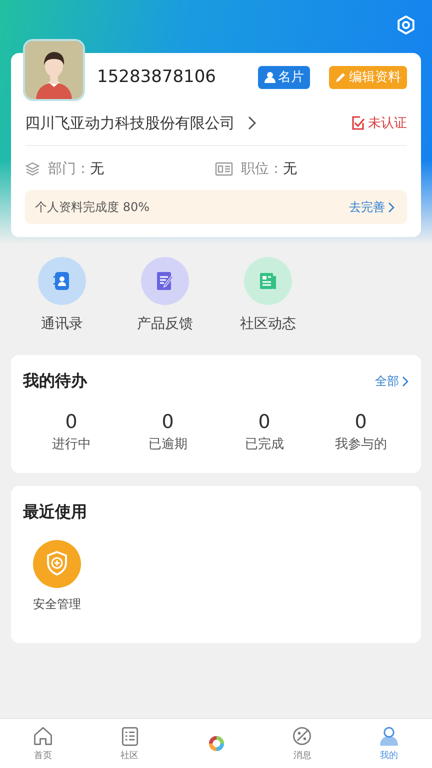 The width and height of the screenshot is (432, 768). What do you see at coordinates (268, 281) in the screenshot?
I see `newspaper-icon` at bounding box center [268, 281].